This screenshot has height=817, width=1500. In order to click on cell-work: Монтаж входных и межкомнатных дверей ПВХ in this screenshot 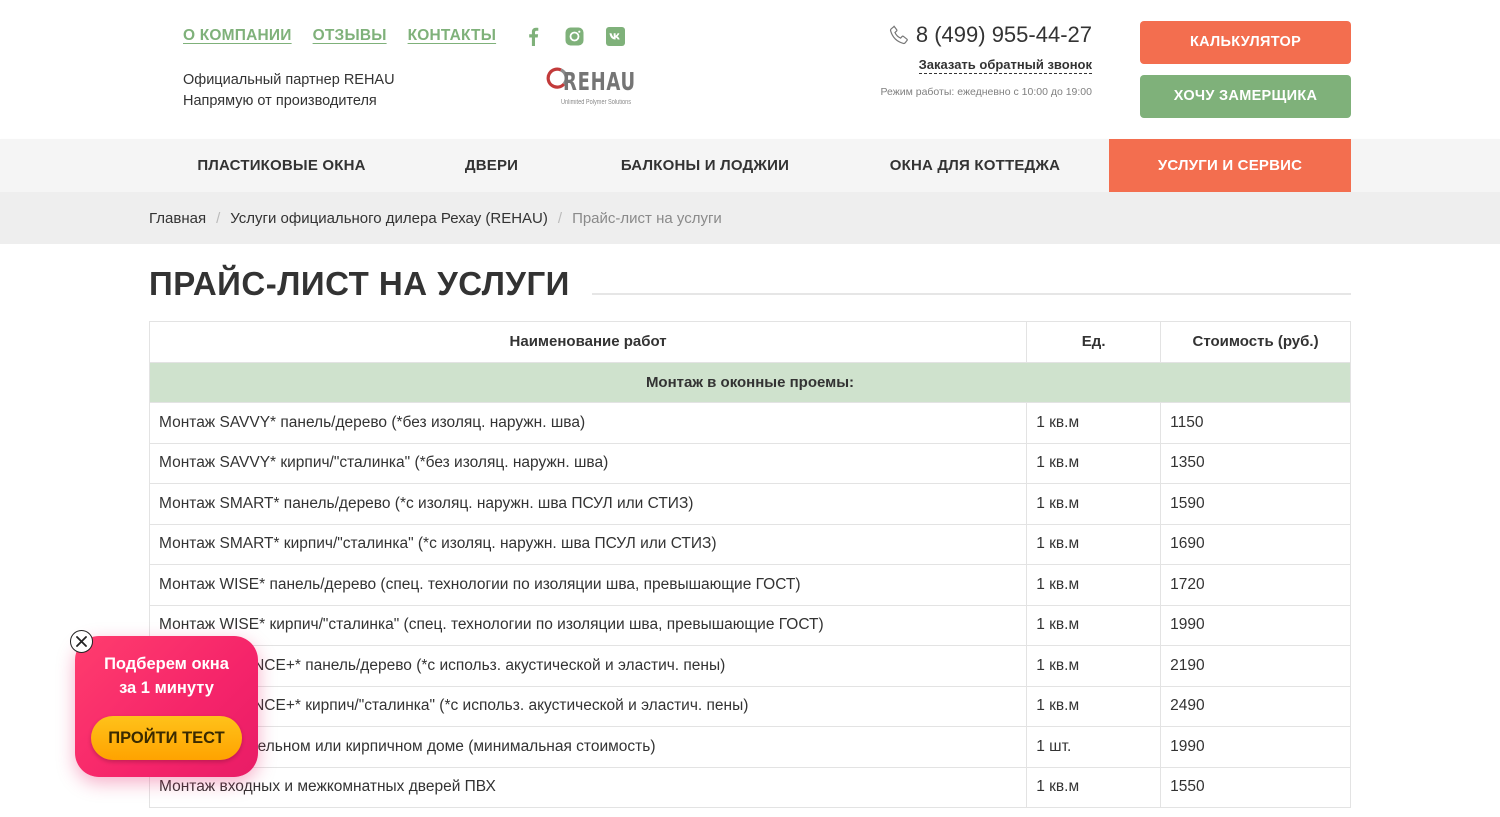, I will do `click(588, 787)`.